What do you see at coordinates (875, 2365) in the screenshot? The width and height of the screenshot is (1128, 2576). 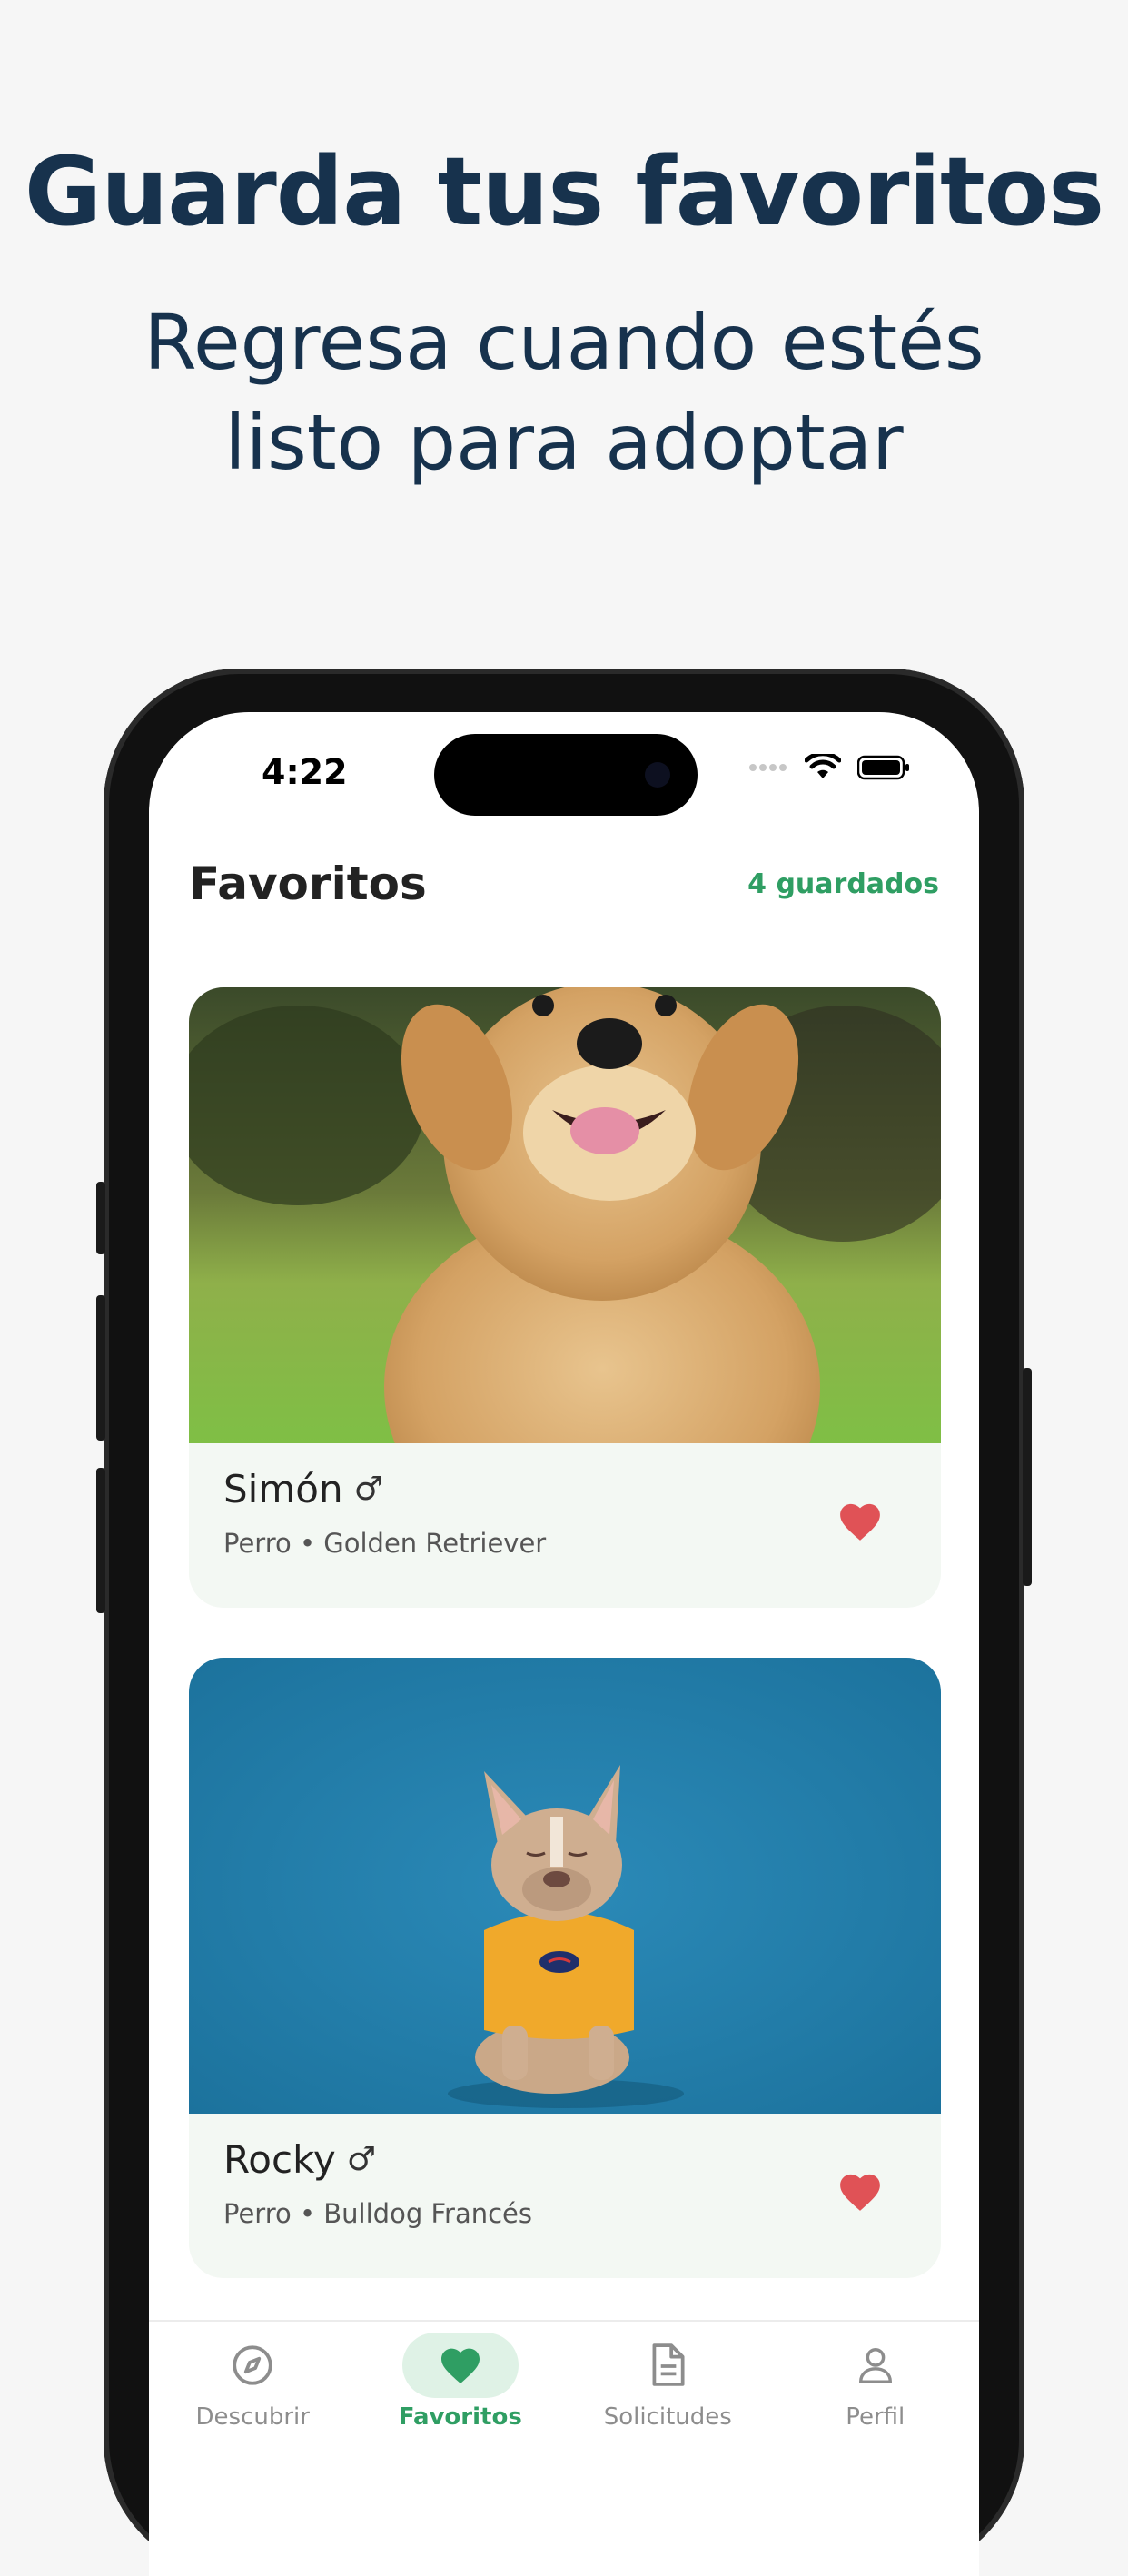 I see `user-icon` at bounding box center [875, 2365].